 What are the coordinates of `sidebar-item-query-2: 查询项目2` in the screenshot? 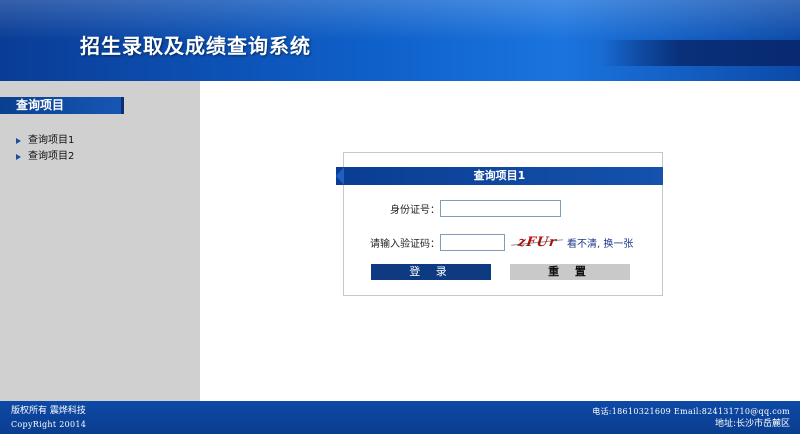 It's located at (45, 157).